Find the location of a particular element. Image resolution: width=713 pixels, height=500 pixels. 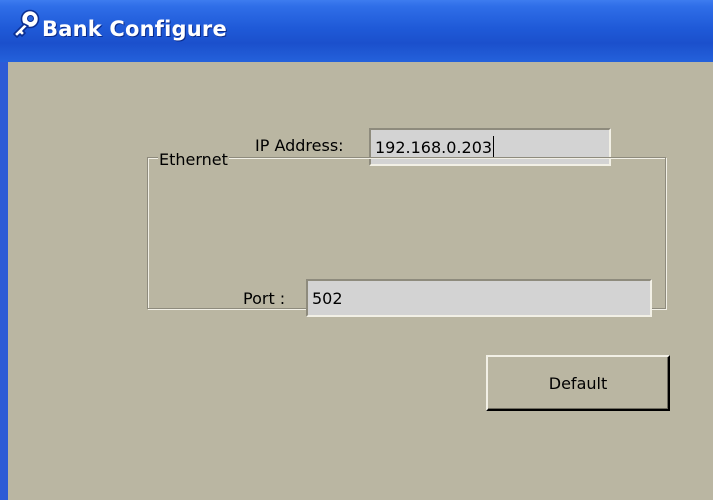

port-input: 502 is located at coordinates (479, 298).